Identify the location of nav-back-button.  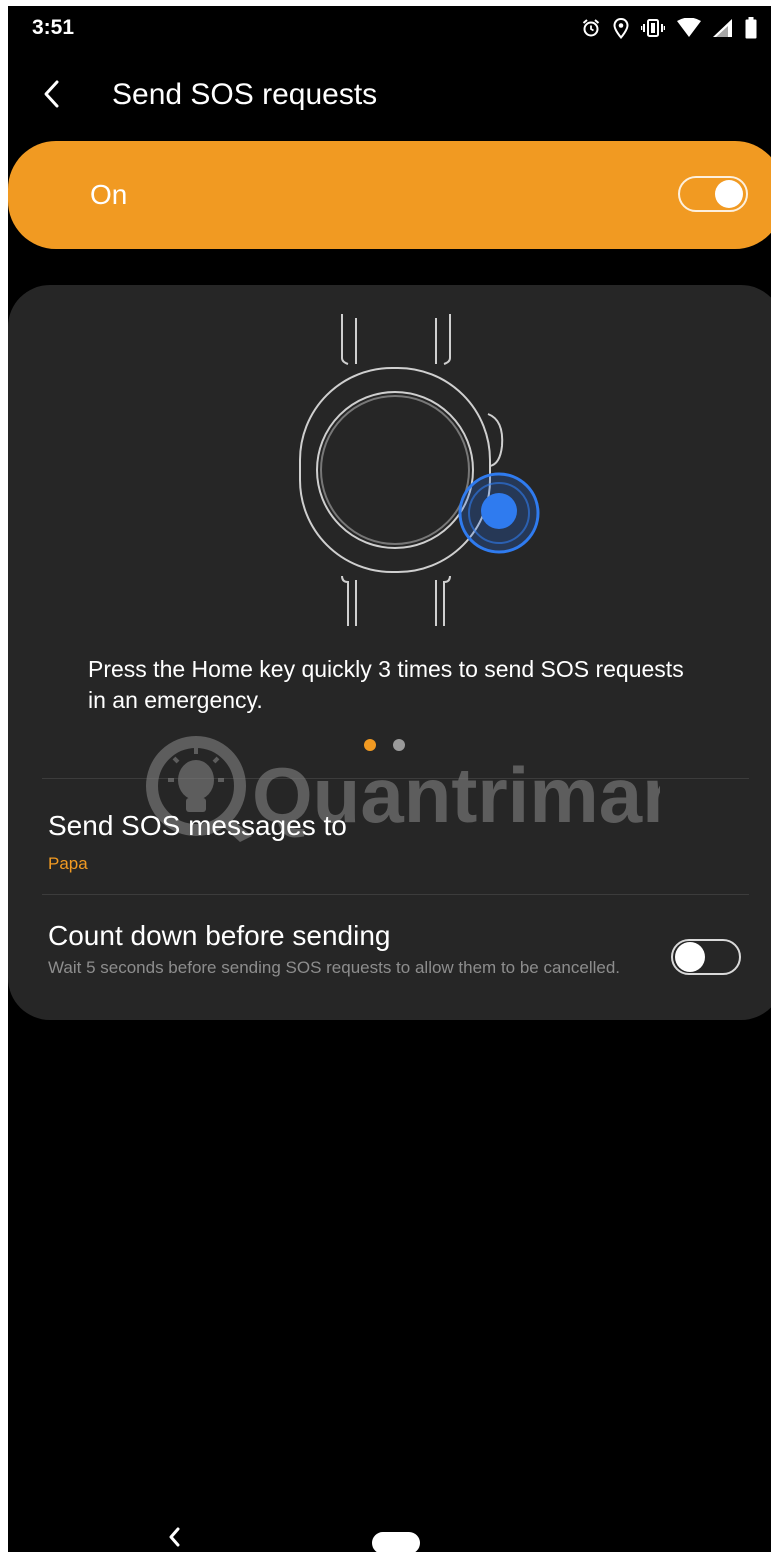
(174, 1535).